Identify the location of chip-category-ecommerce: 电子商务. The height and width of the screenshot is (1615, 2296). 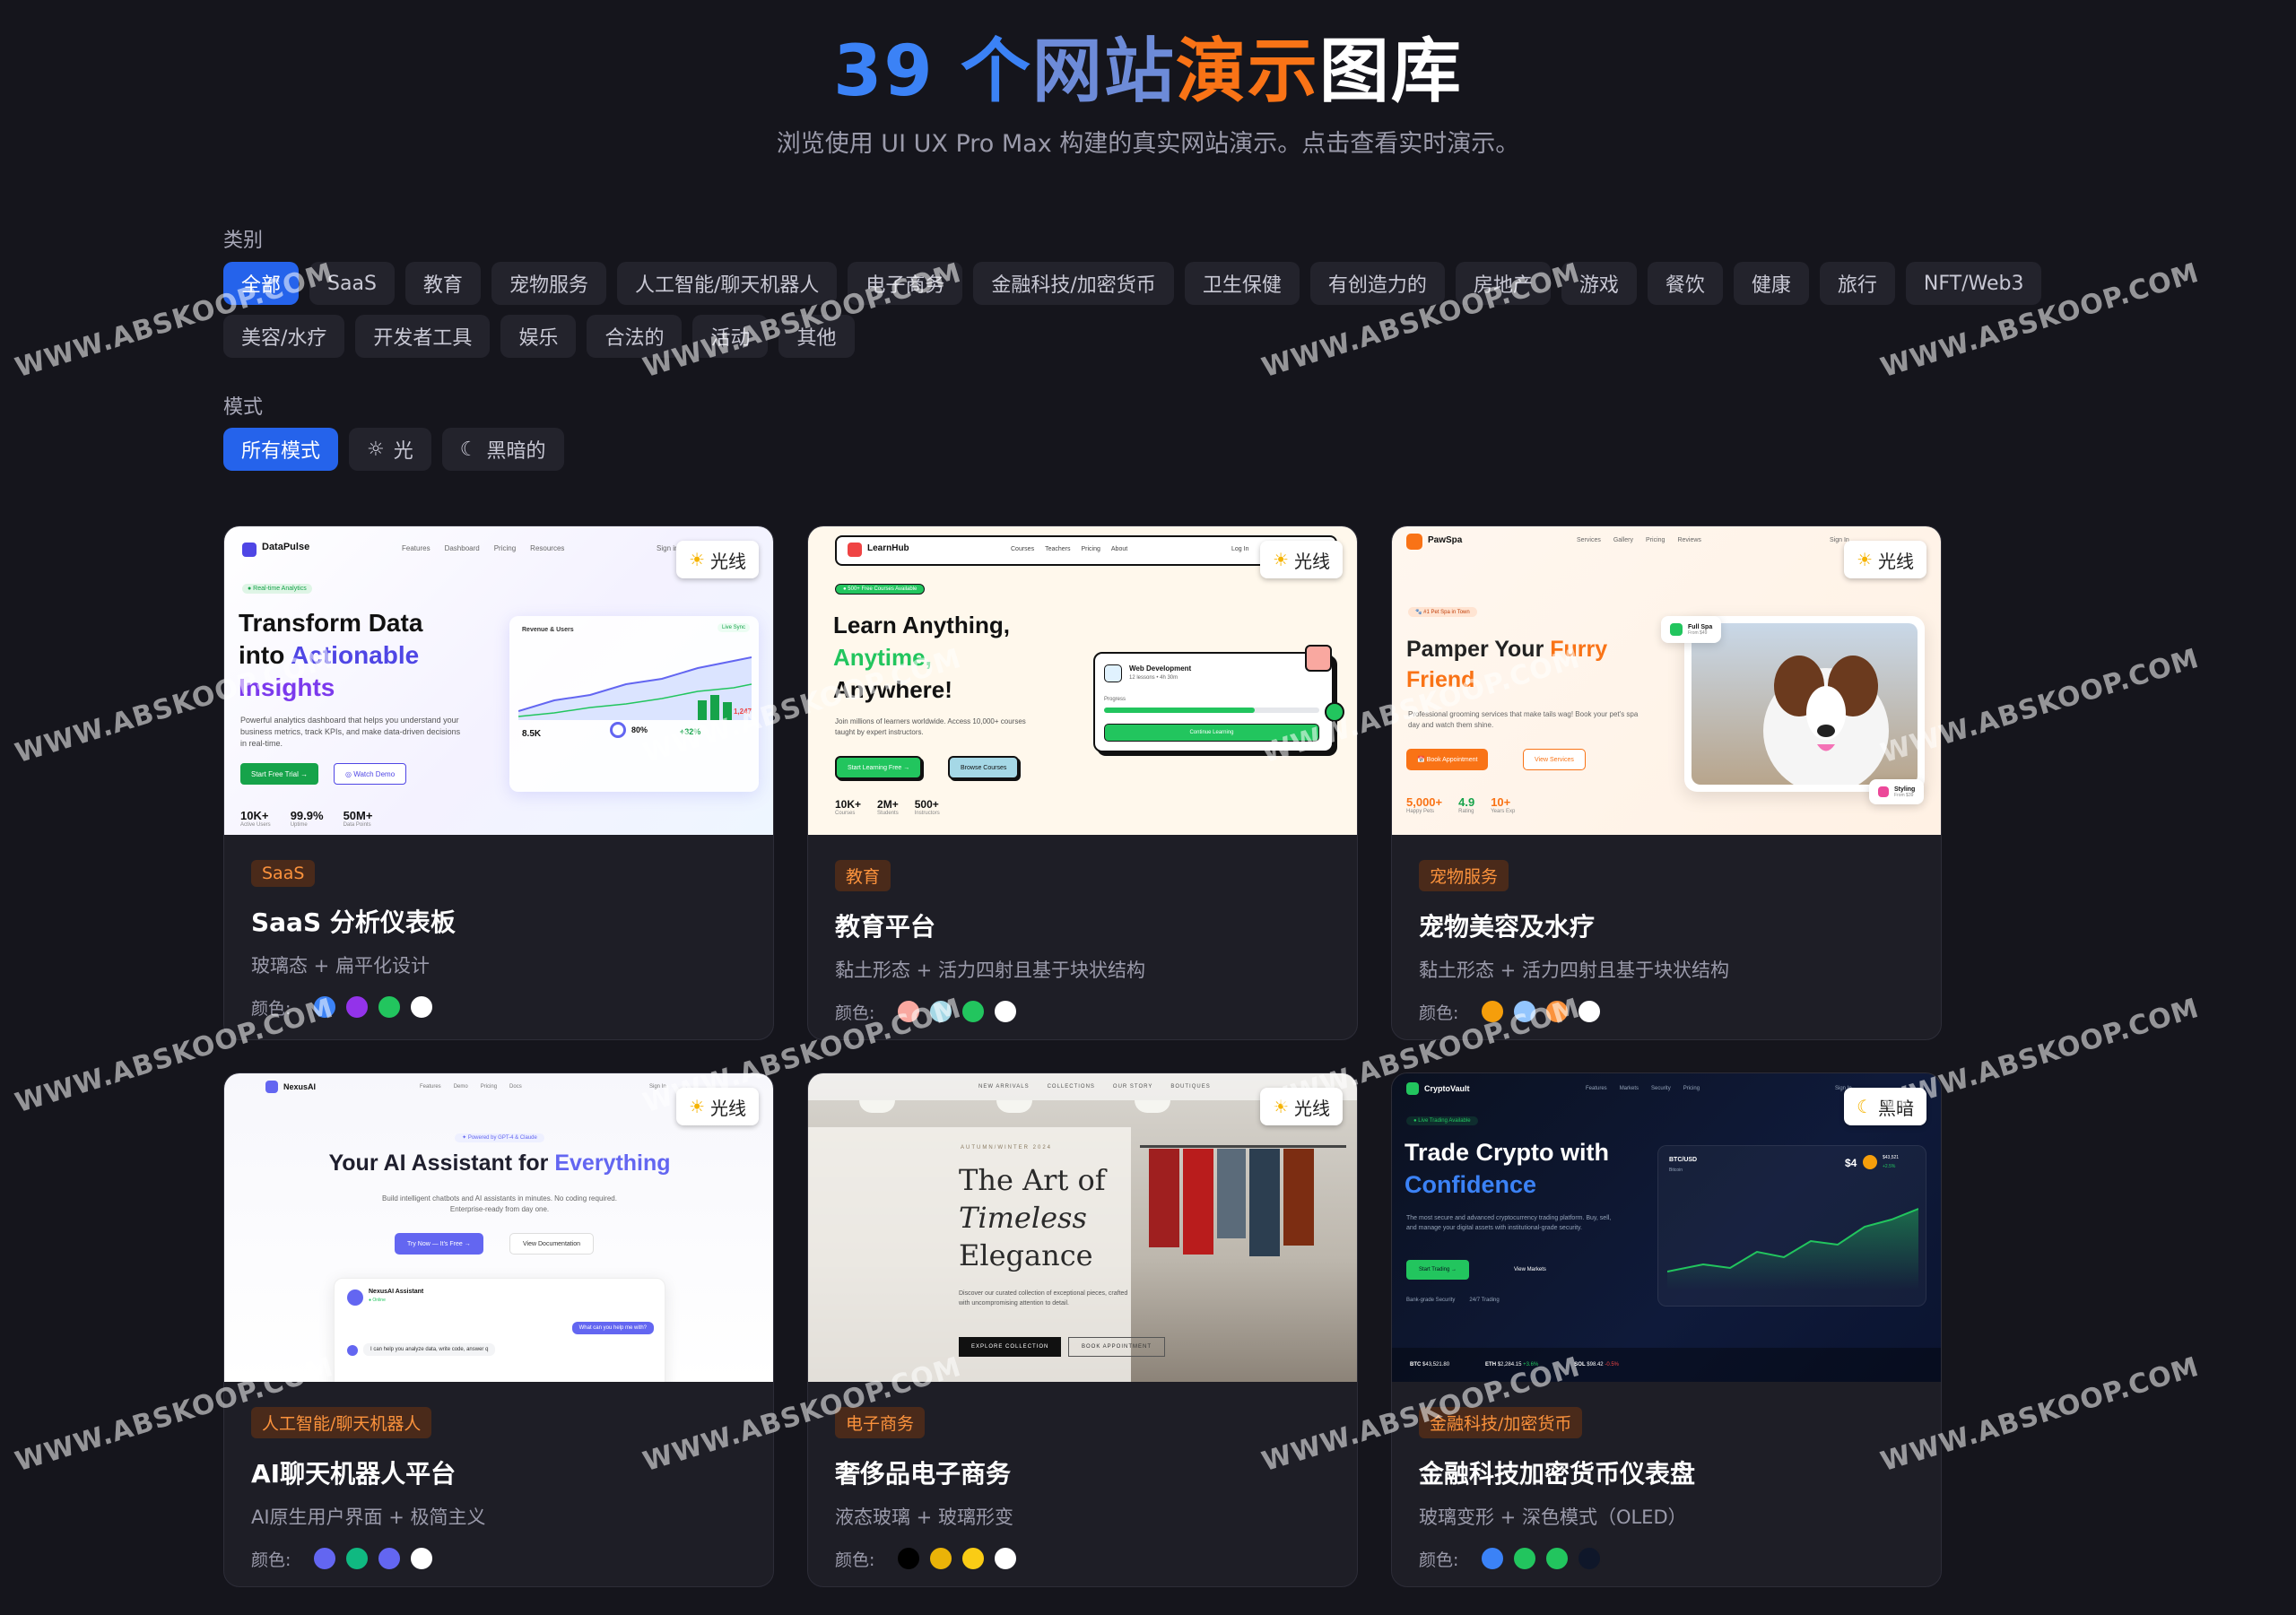
(905, 283).